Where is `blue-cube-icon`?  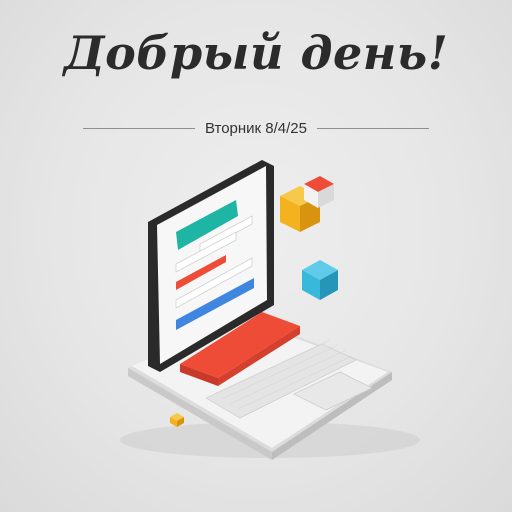
blue-cube-icon is located at coordinates (320, 280).